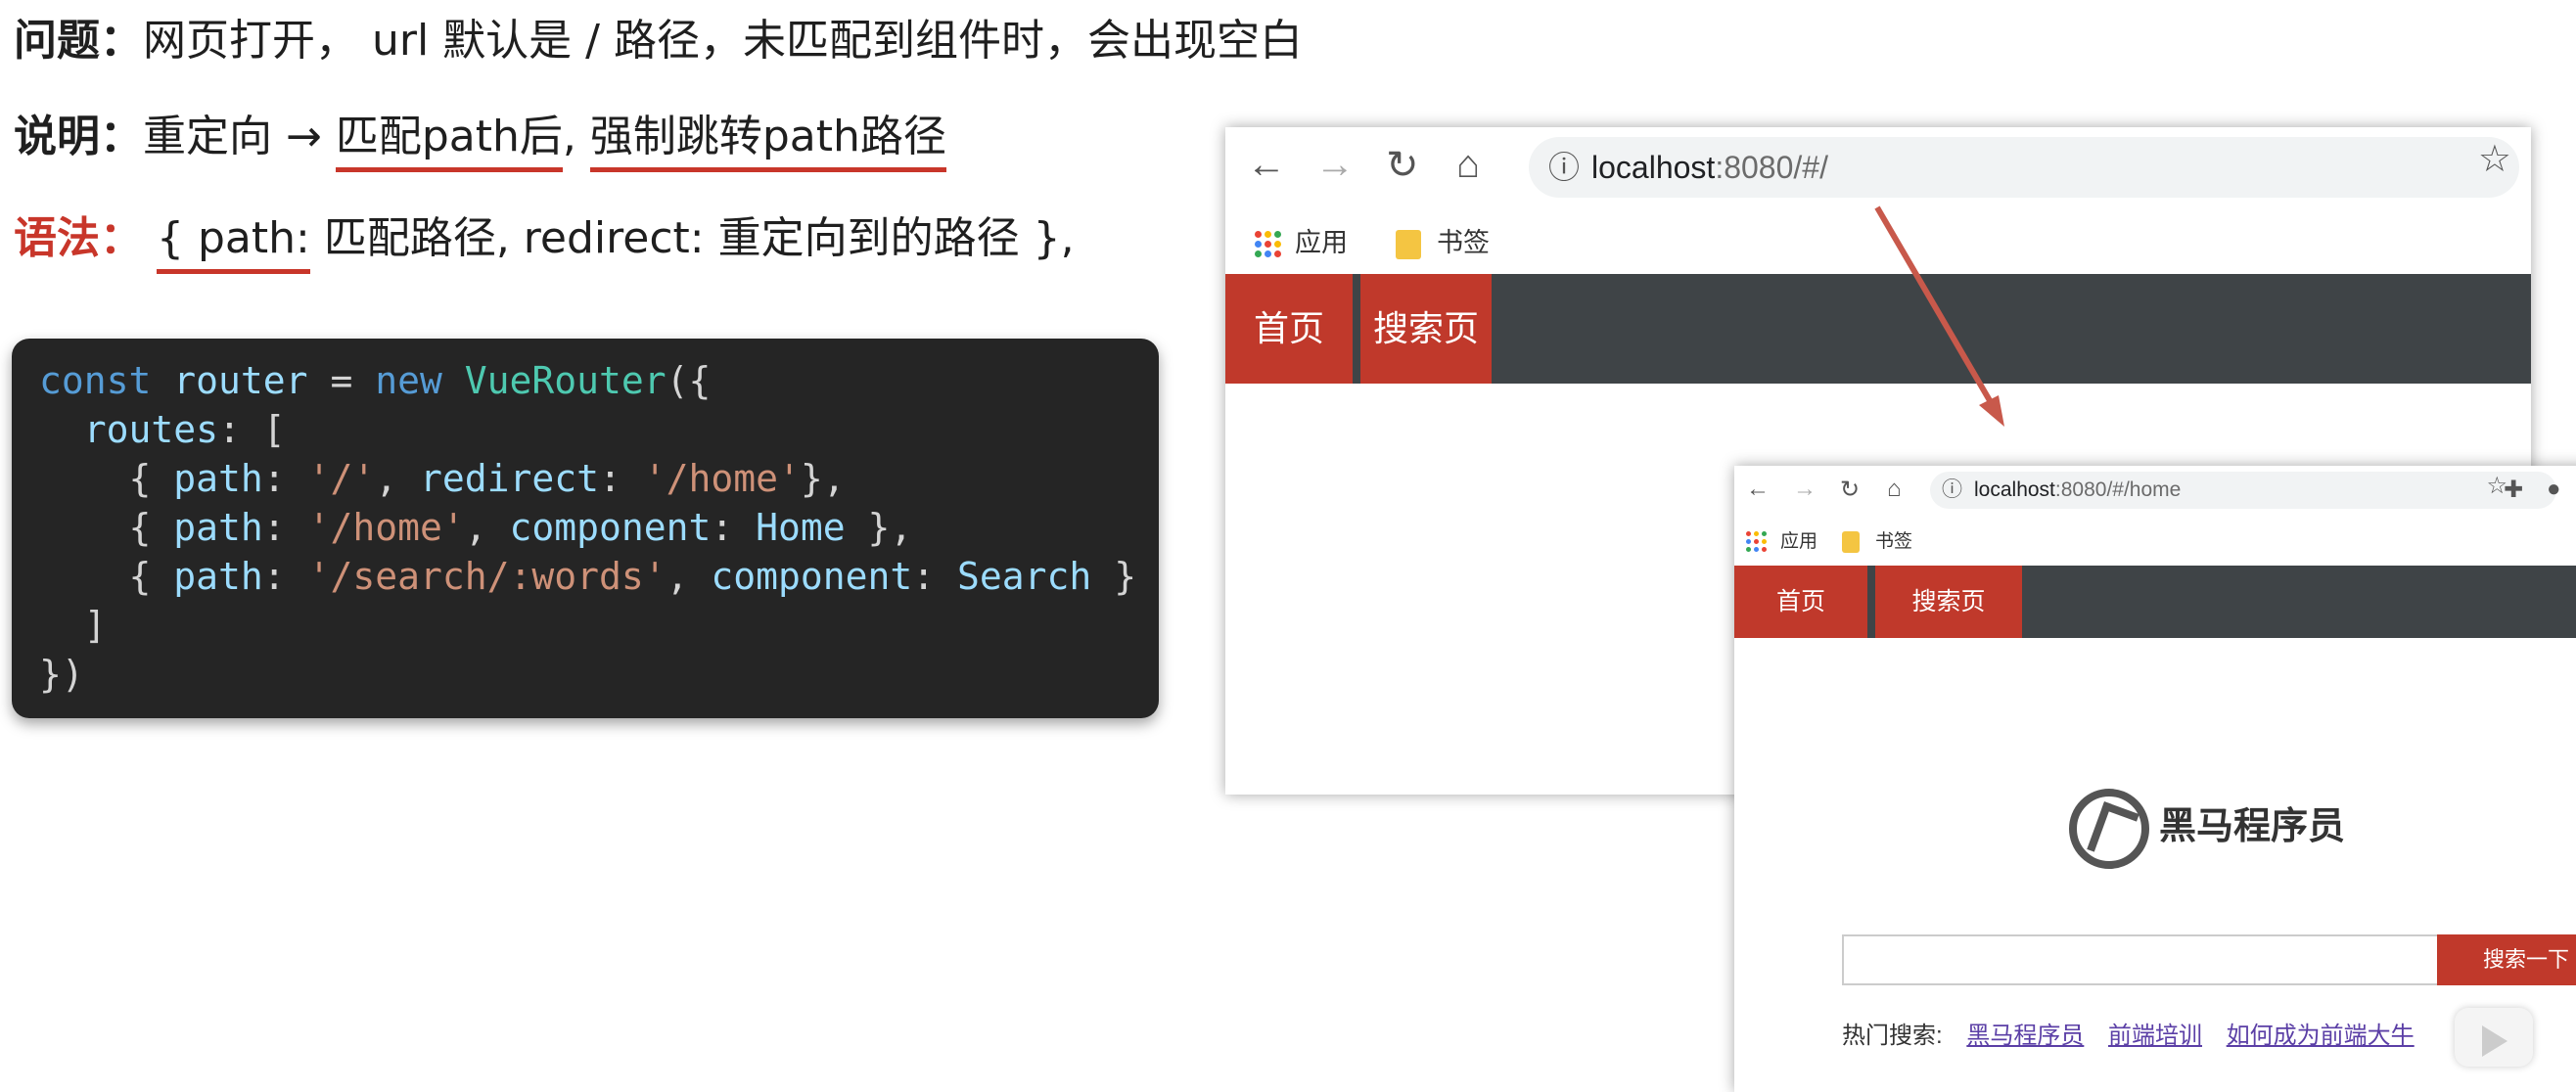 The image size is (2576, 1092). I want to click on logo-text: 黑马程序员, so click(2252, 827).